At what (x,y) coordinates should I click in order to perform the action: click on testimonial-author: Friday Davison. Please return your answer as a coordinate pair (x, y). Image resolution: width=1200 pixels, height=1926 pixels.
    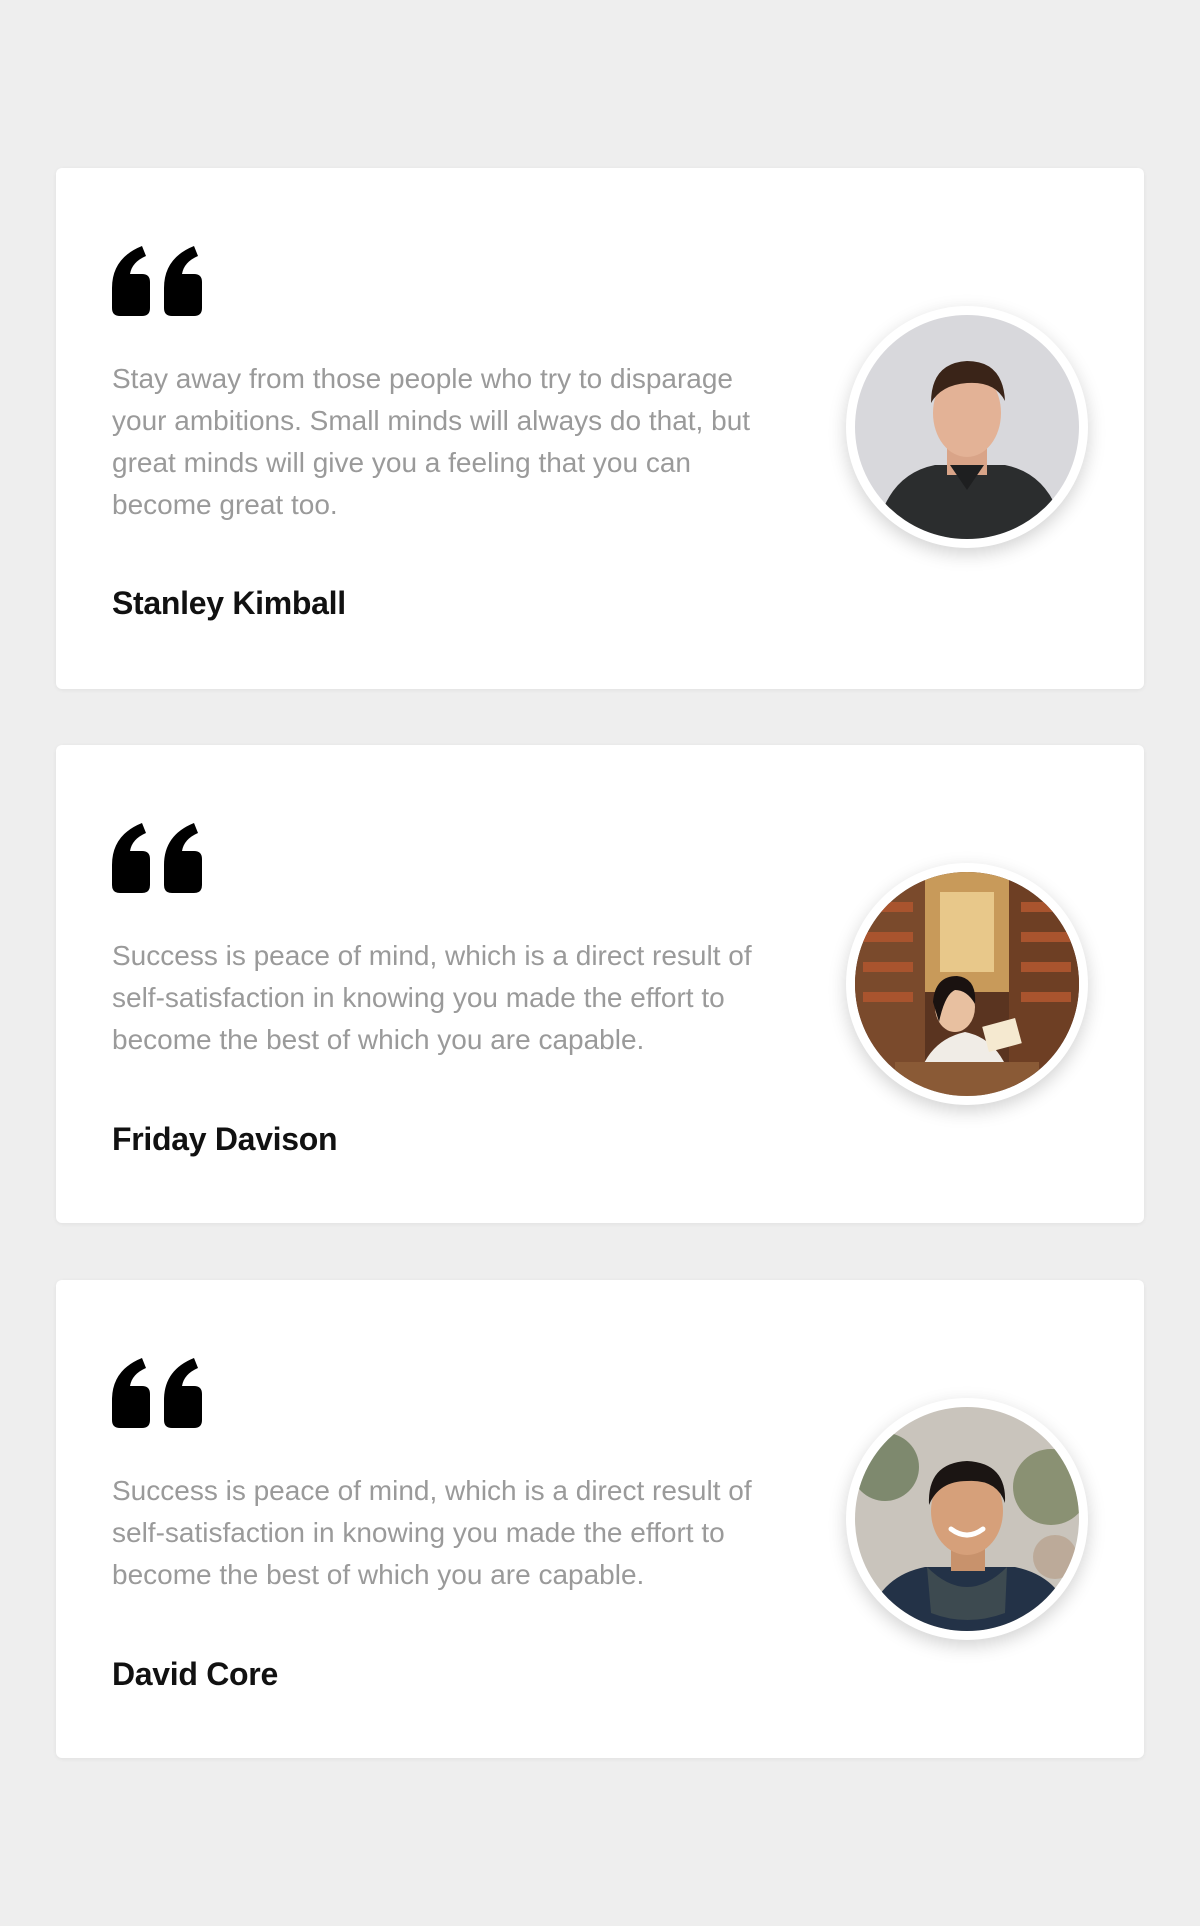
    Looking at the image, I should click on (225, 1139).